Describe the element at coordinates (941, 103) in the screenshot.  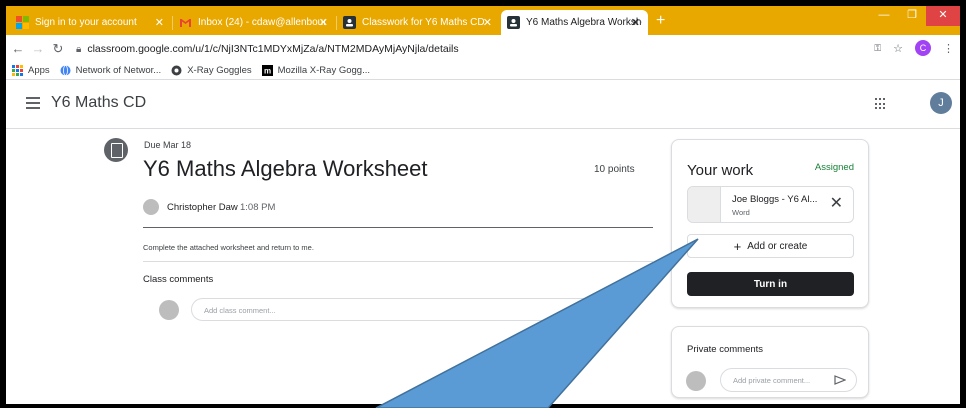
I see `user-avatar: J` at that location.